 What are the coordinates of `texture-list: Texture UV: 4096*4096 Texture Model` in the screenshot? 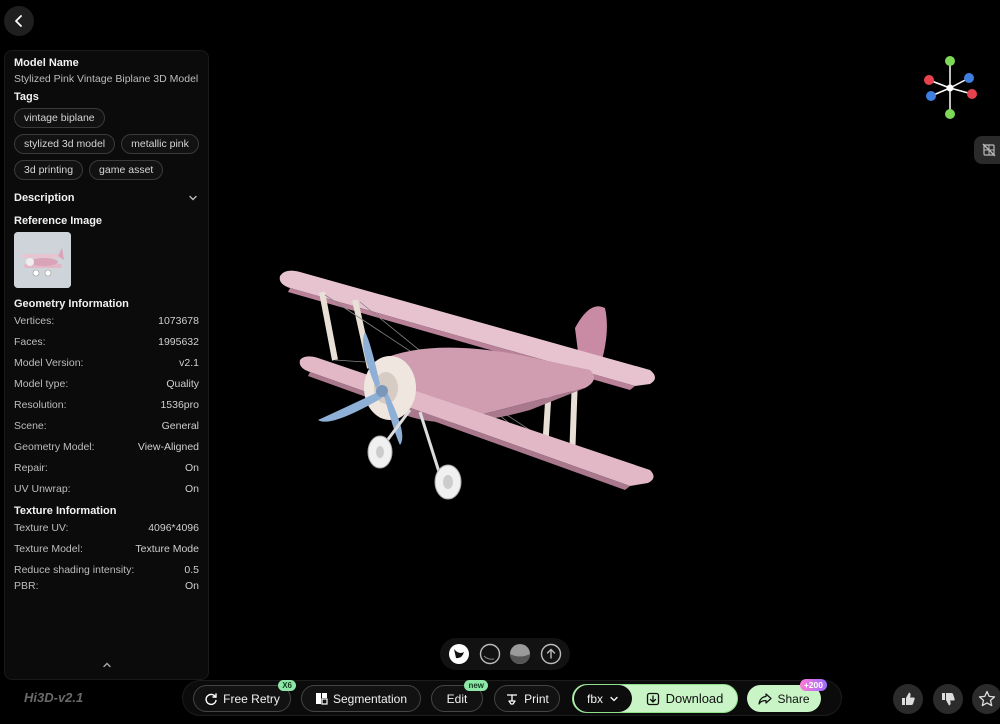 It's located at (106, 555).